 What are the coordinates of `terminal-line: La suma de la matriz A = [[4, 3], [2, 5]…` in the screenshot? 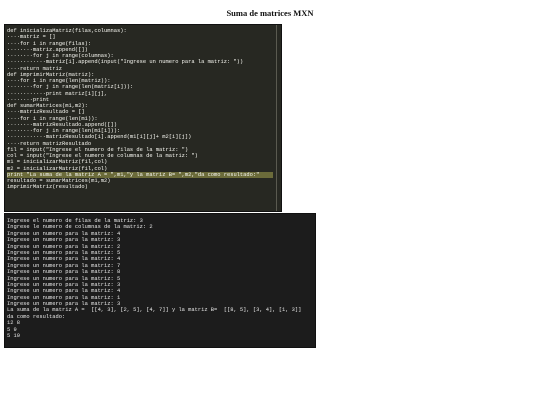 It's located at (154, 310).